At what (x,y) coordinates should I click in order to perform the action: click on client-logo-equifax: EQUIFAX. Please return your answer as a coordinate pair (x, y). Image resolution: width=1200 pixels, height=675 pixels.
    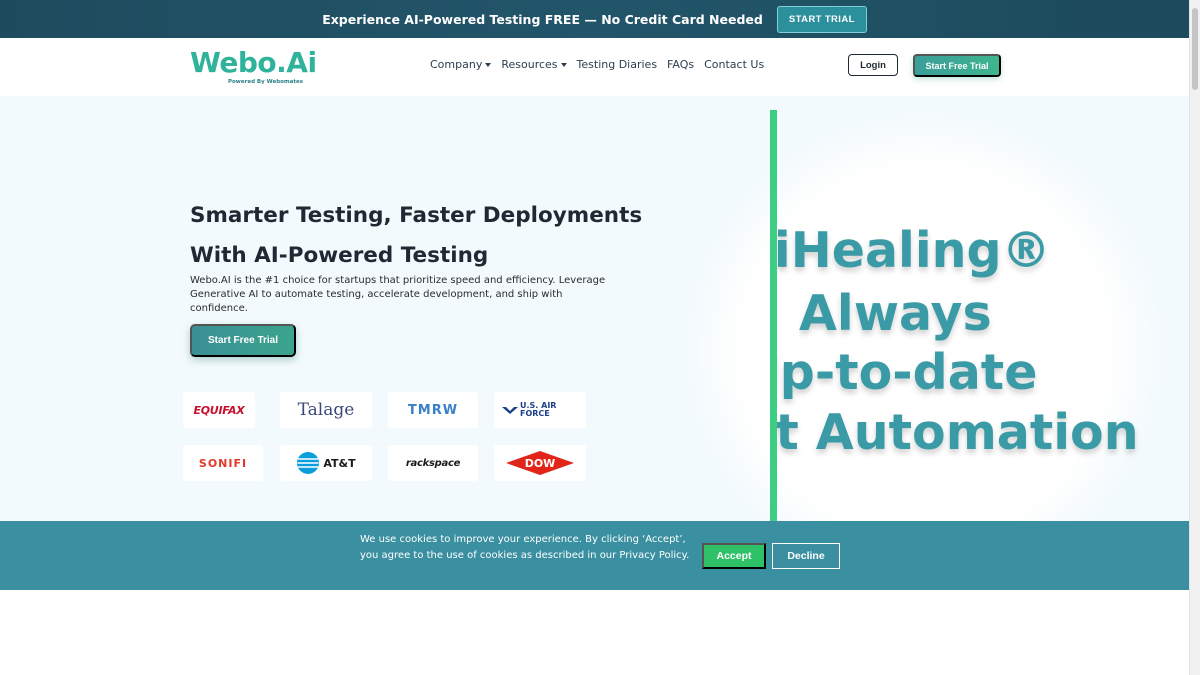
    Looking at the image, I should click on (219, 410).